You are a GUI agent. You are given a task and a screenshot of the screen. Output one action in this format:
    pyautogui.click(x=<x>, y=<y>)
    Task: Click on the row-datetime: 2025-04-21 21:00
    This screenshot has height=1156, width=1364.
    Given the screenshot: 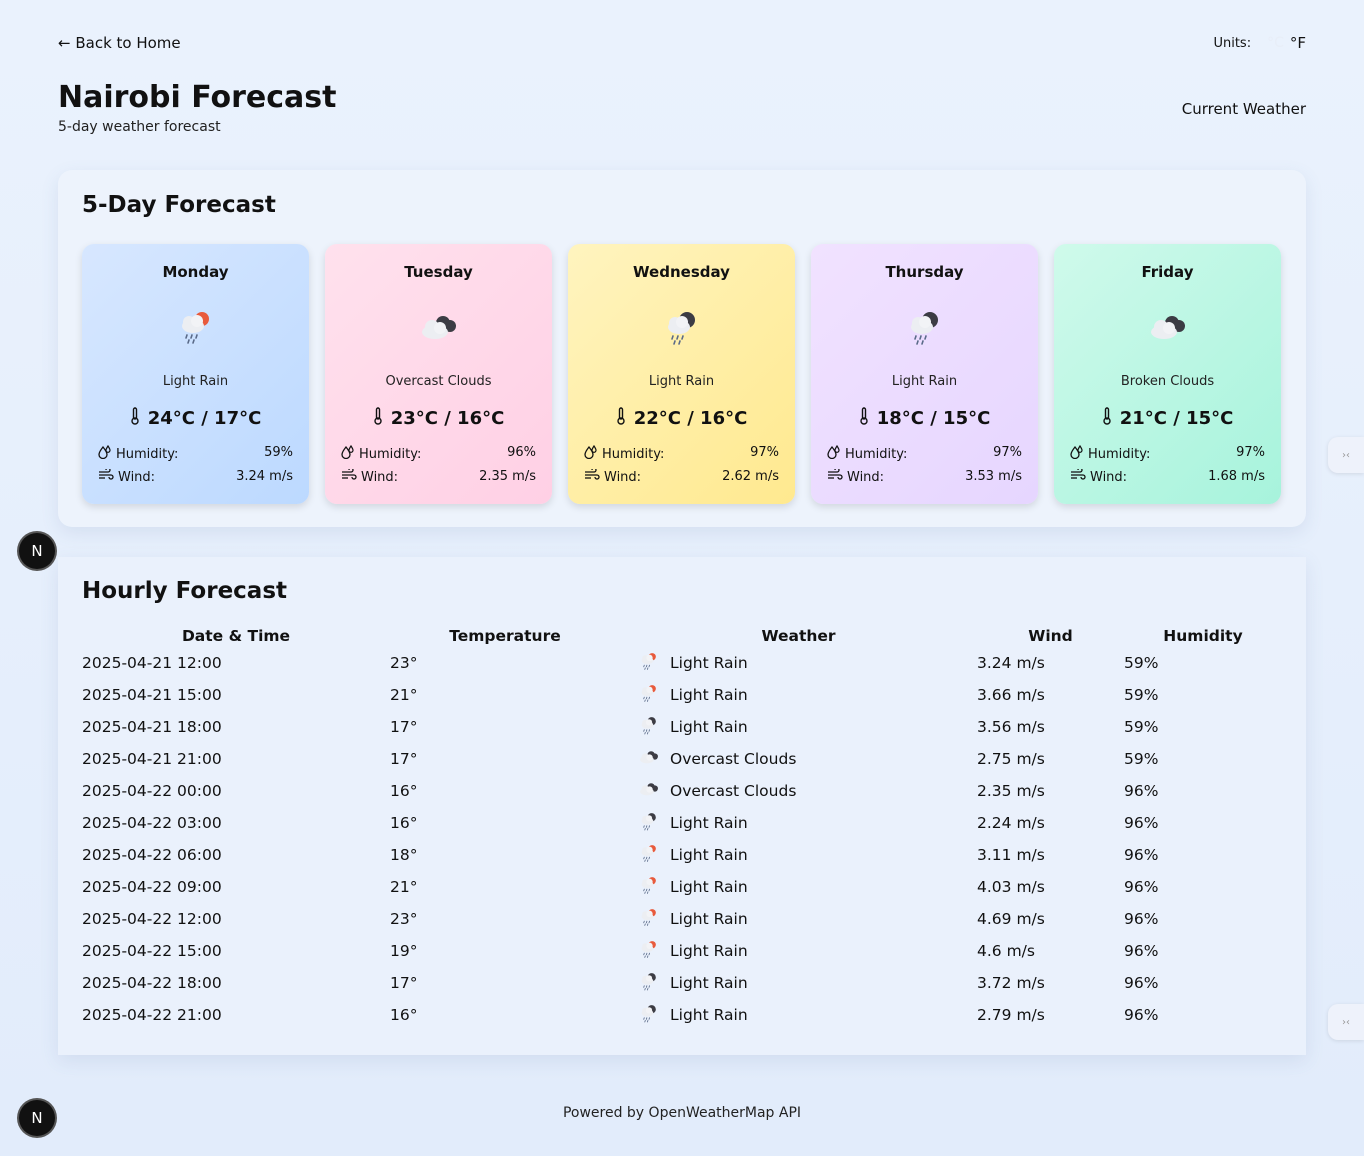 What is the action you would take?
    pyautogui.click(x=152, y=759)
    